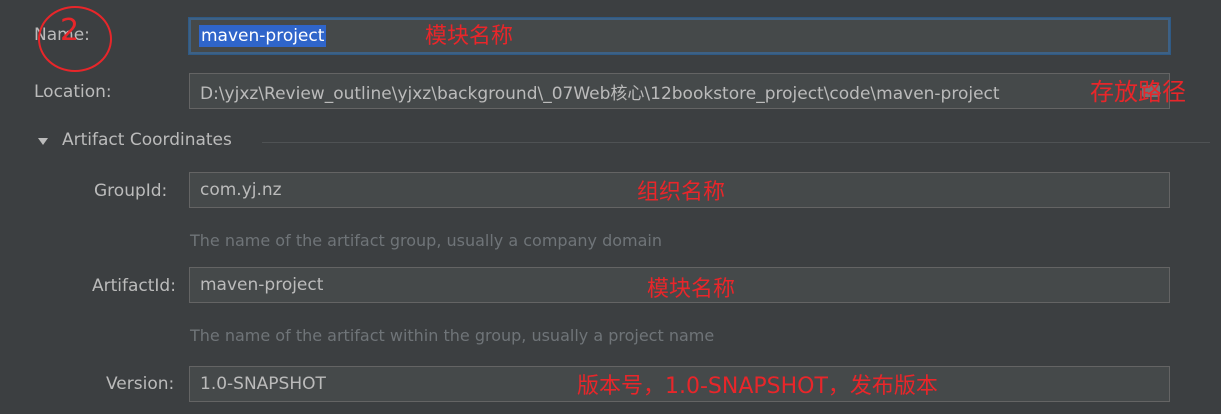 This screenshot has height=414, width=1221. I want to click on artifact-section-title: Artifact Coordinates, so click(147, 140).